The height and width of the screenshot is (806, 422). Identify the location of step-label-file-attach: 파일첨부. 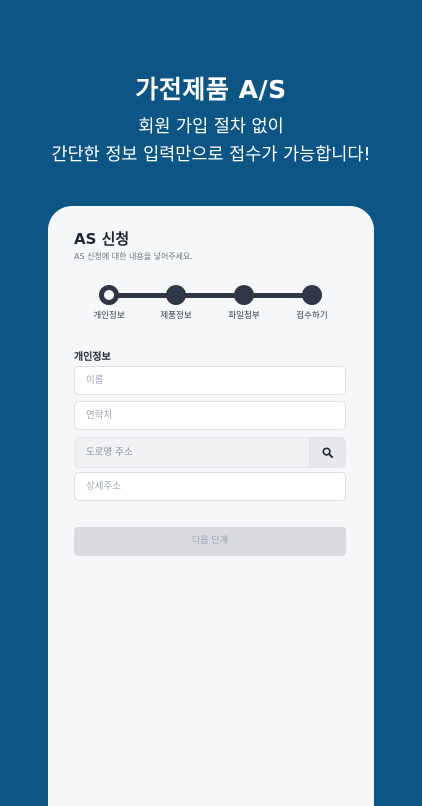
(244, 316).